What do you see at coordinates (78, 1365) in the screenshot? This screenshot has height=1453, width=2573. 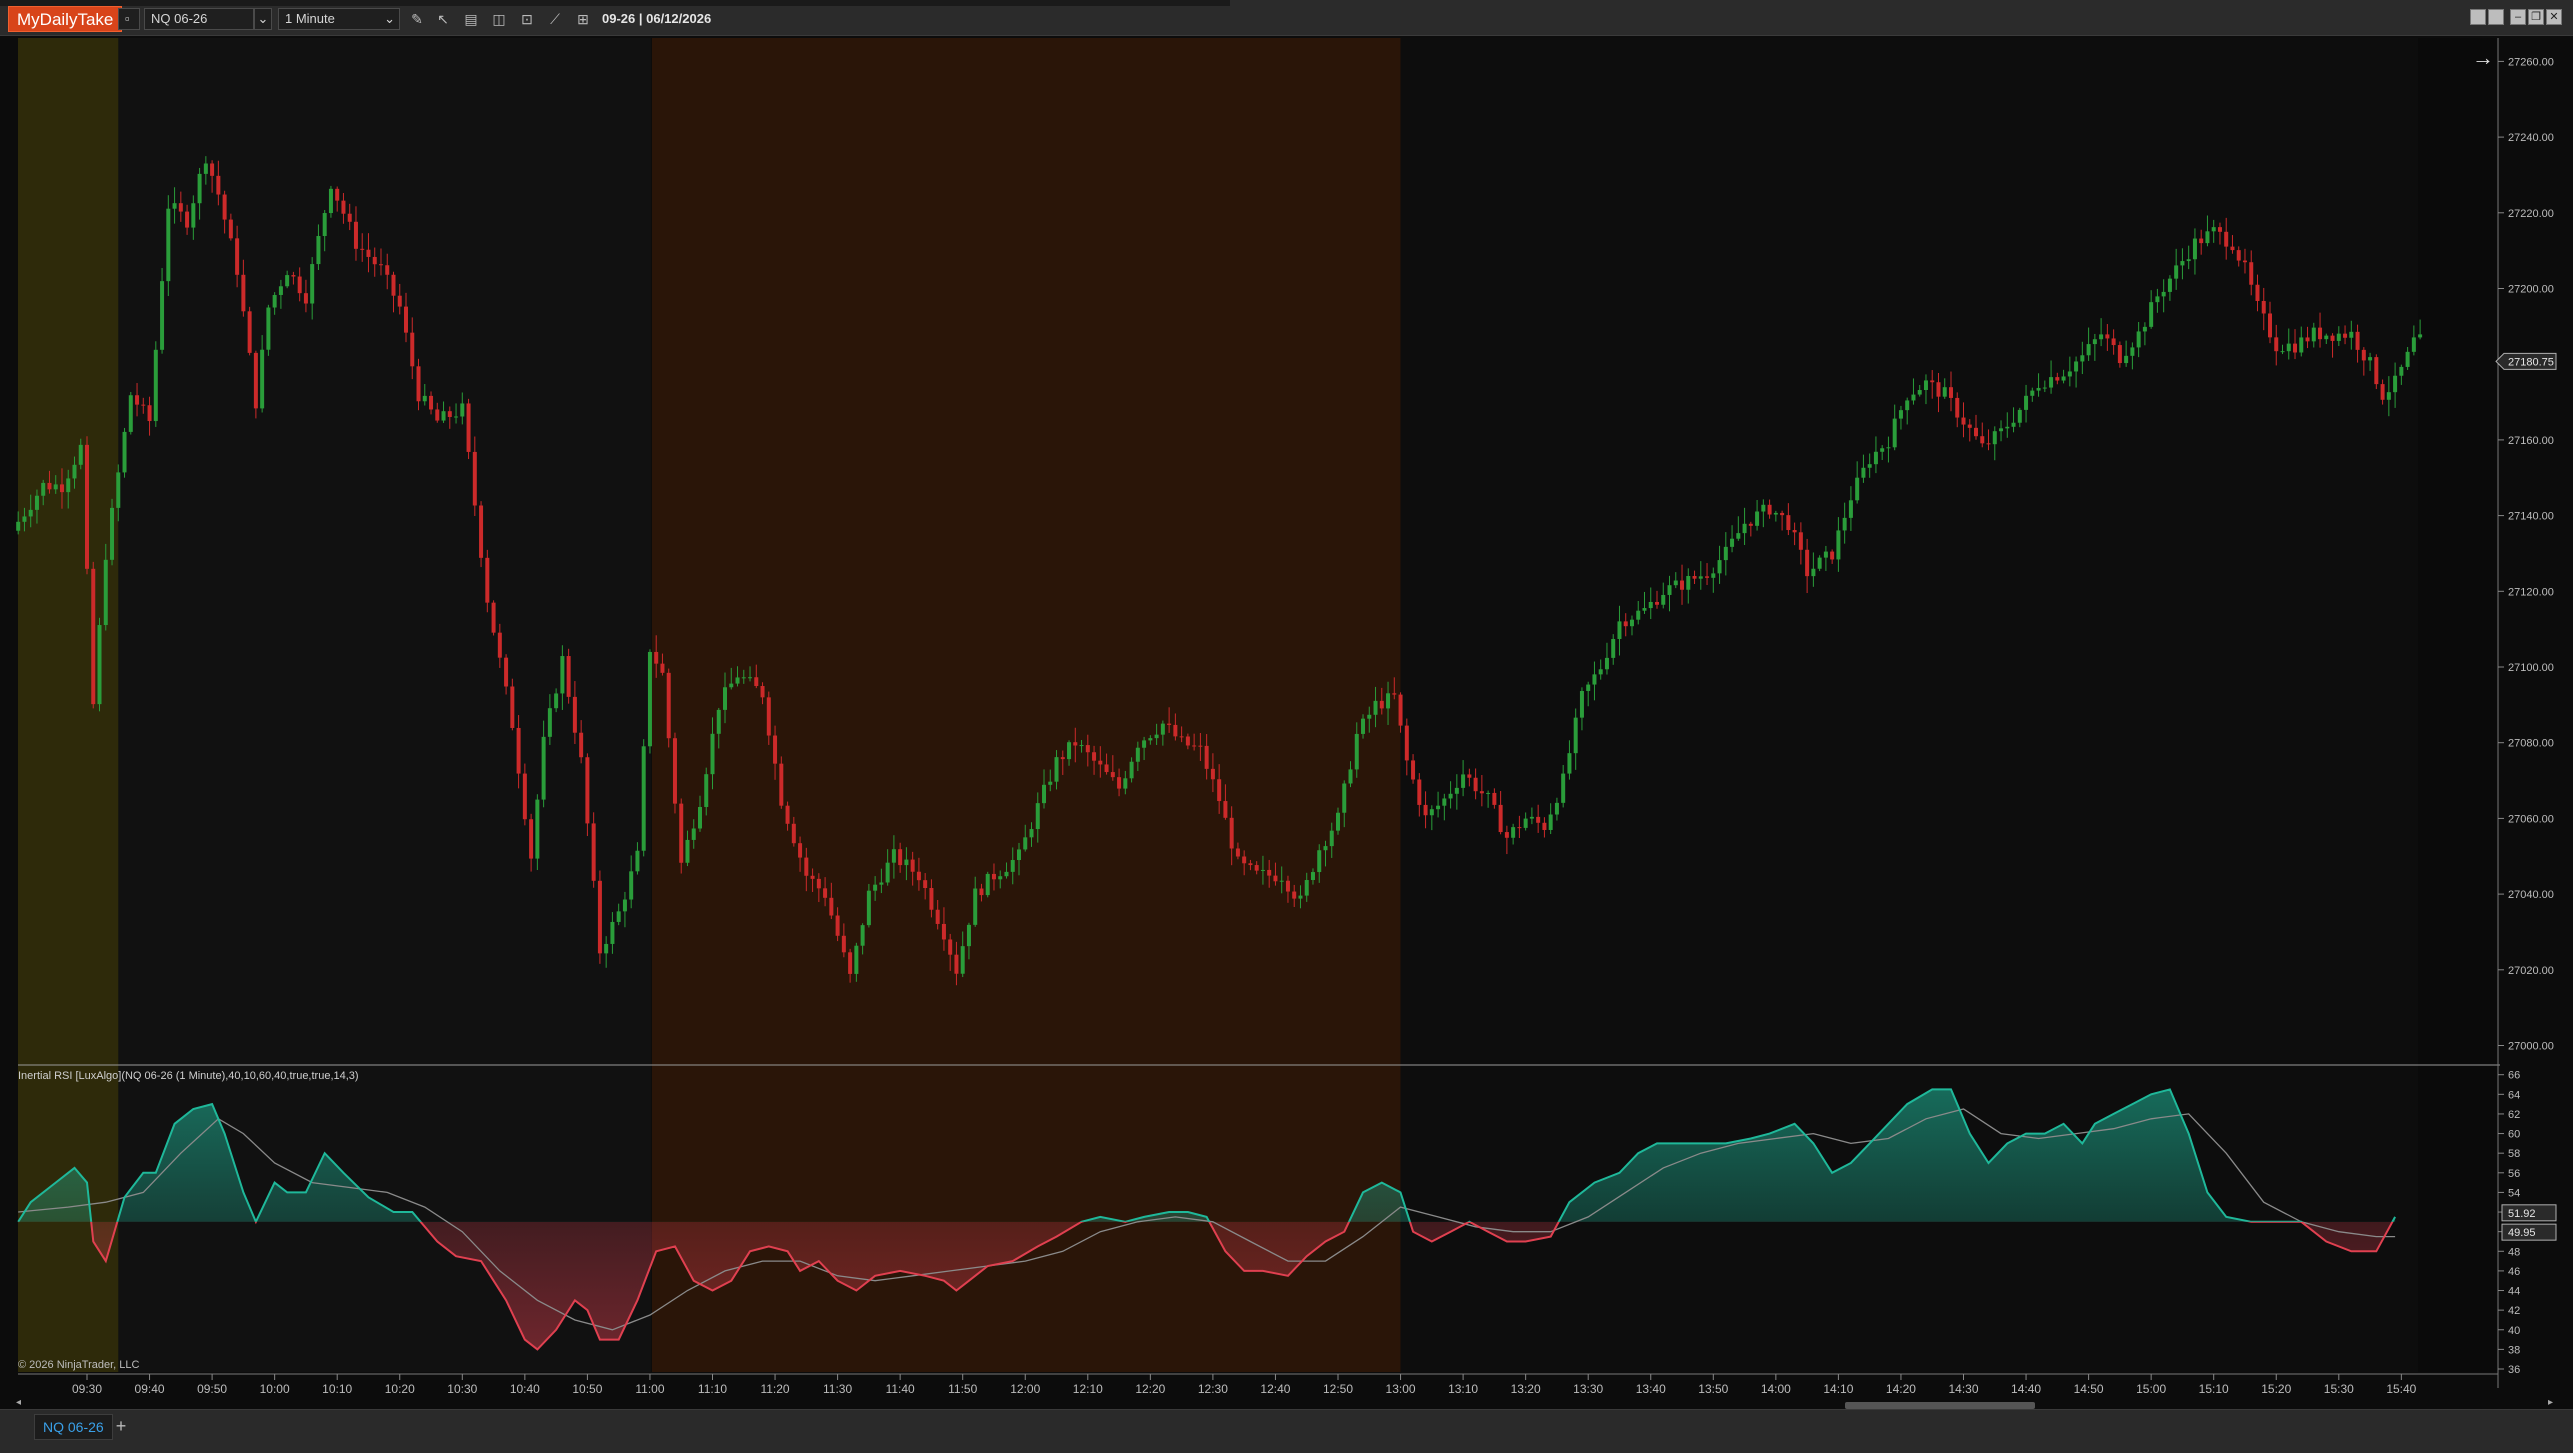 I see `copyright-text: © 2026 NinjaTrader, LLC` at bounding box center [78, 1365].